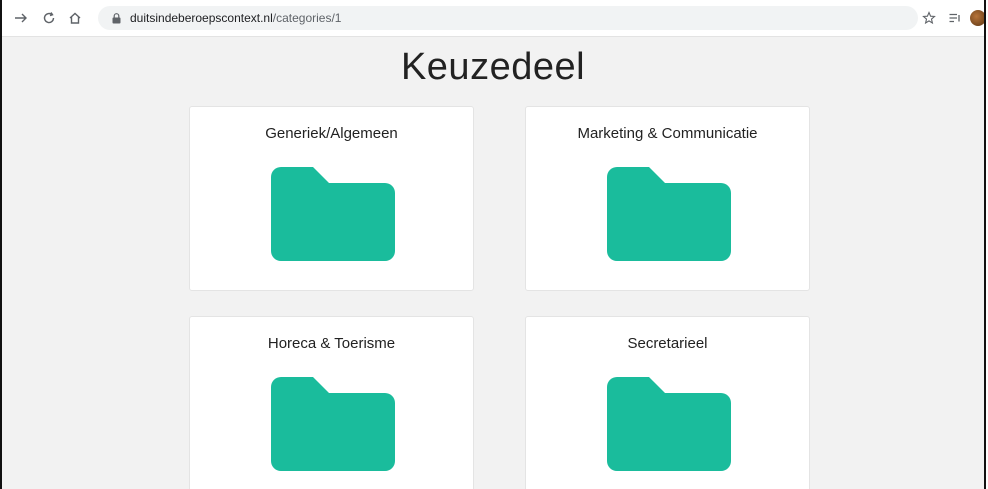 Image resolution: width=988 pixels, height=489 pixels. I want to click on category-title: Secretarieel, so click(667, 343).